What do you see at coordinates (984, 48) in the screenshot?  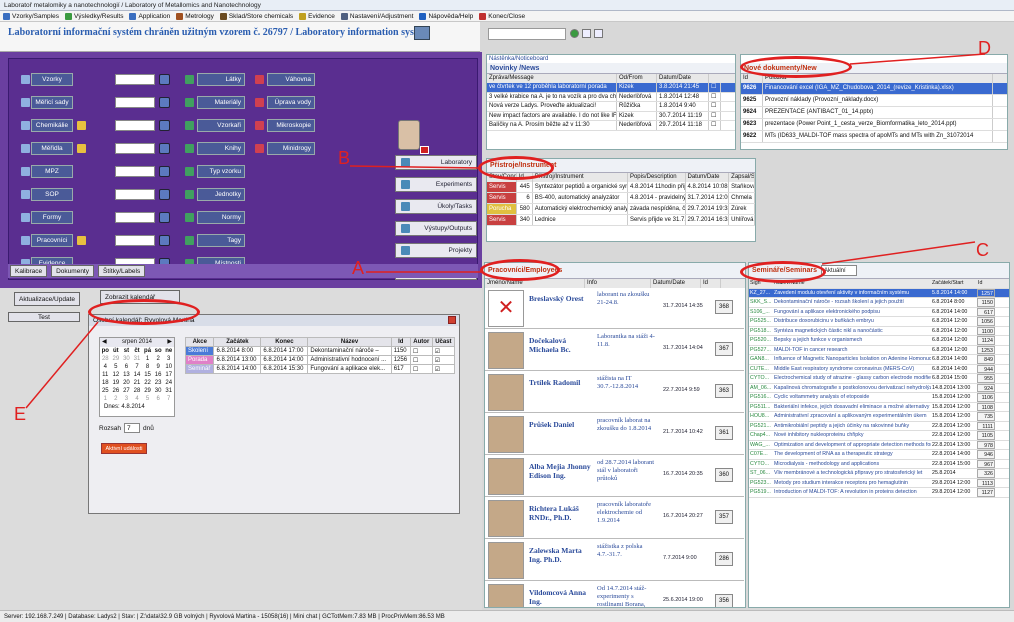 I see `annotation-letter-d: D` at bounding box center [984, 48].